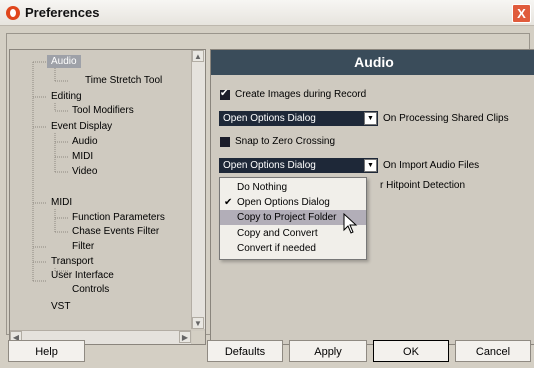 The height and width of the screenshot is (368, 534). Describe the element at coordinates (46, 351) in the screenshot. I see `help-button: Help` at that location.